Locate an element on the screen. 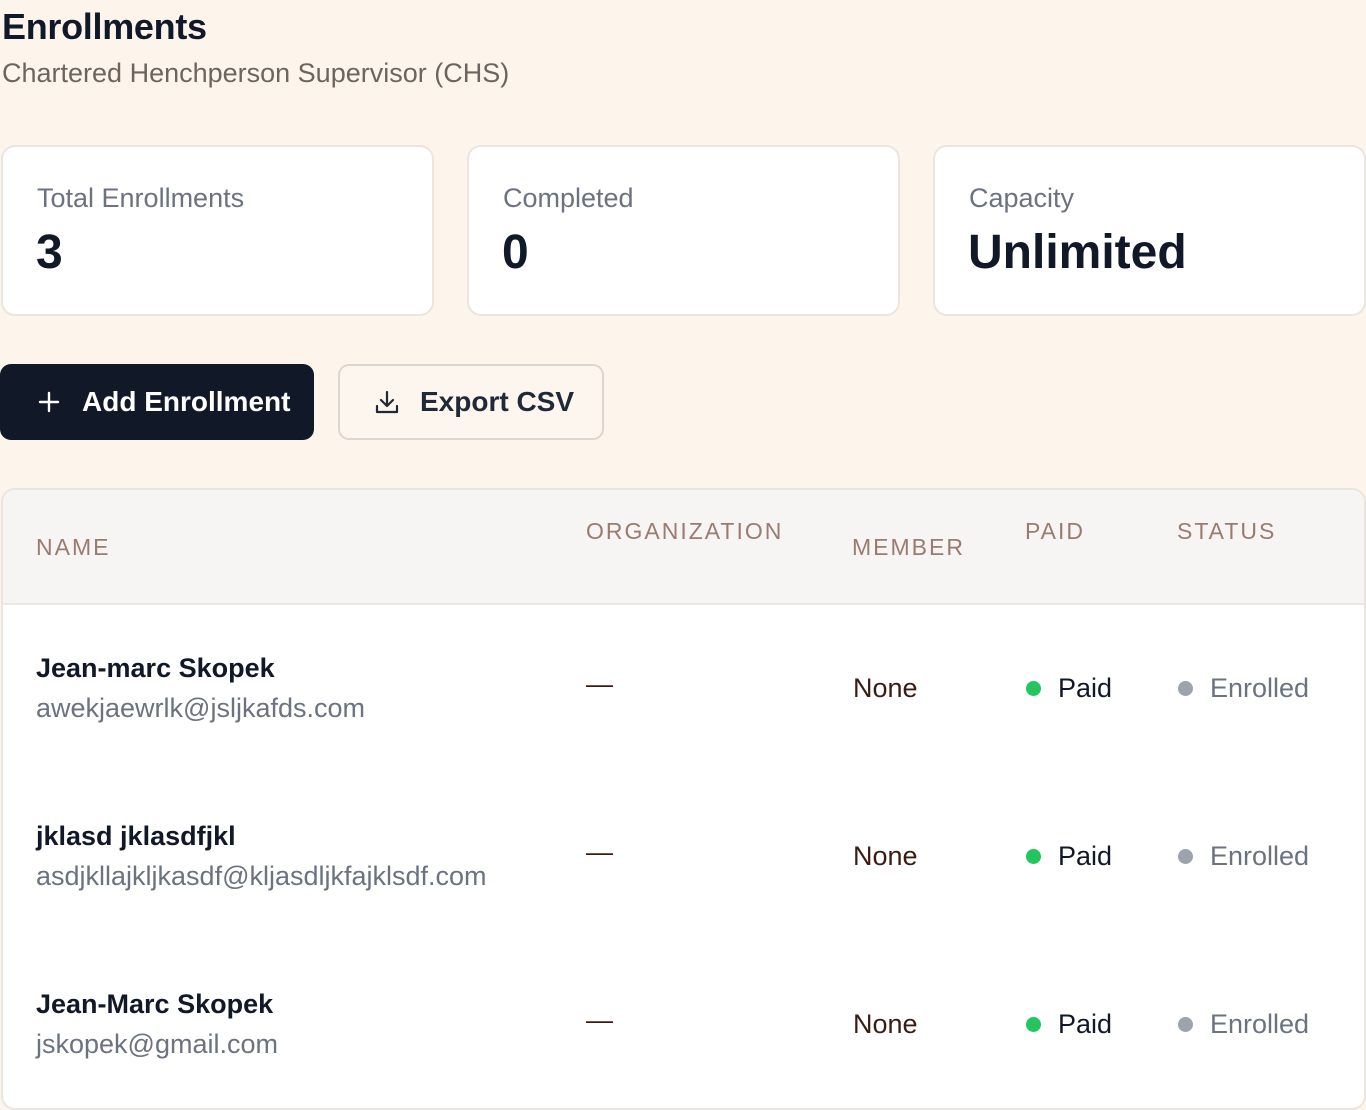 The width and height of the screenshot is (1366, 1110). stat-value: 0 is located at coordinates (515, 252).